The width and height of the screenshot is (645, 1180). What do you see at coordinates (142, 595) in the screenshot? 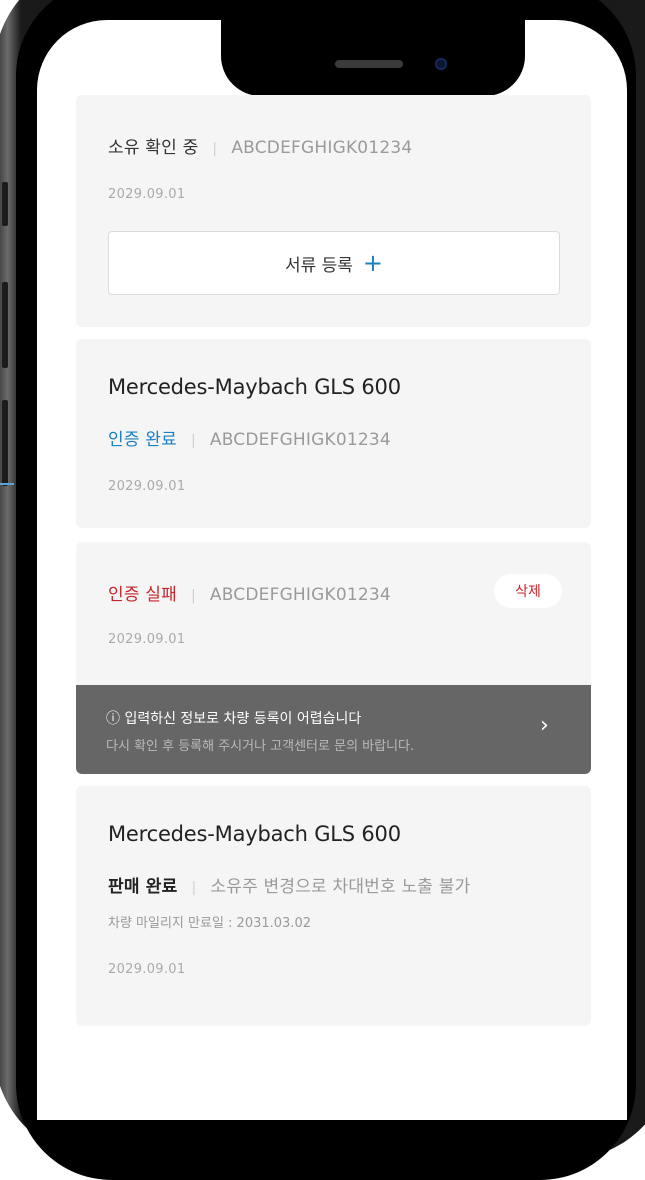
I see `status-label: 인증 실패` at bounding box center [142, 595].